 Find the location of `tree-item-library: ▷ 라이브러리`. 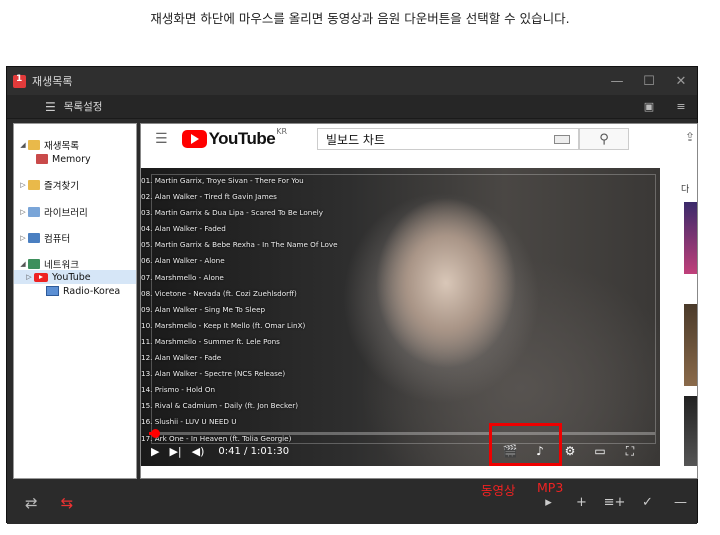

tree-item-library: ▷ 라이브러리 is located at coordinates (53, 212).